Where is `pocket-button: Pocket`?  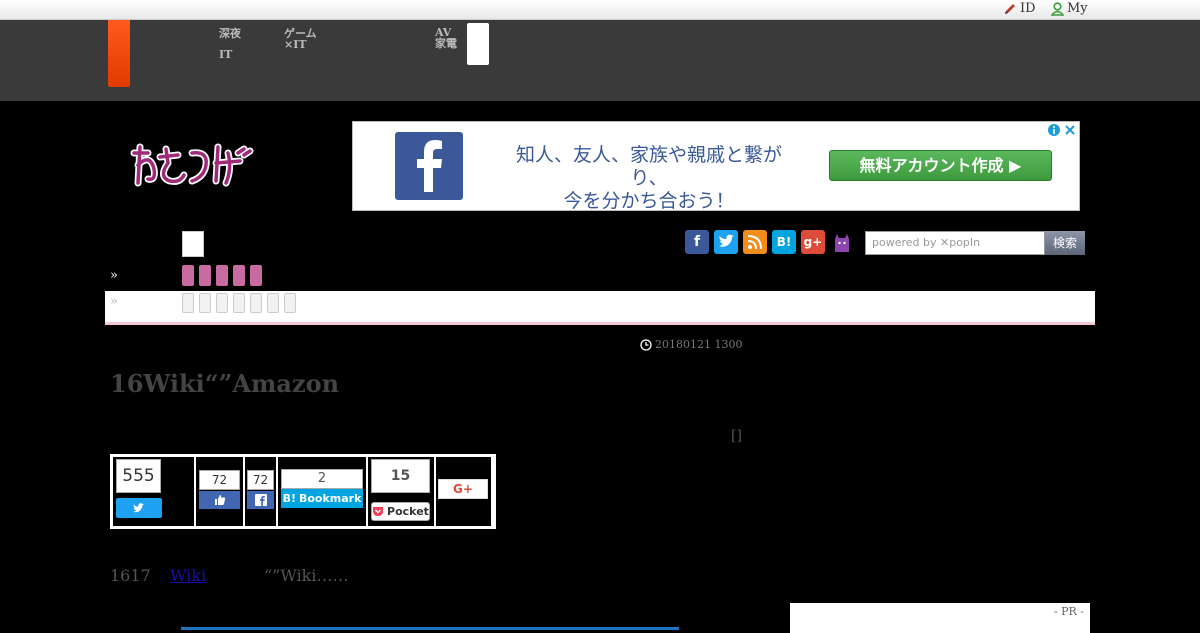
pocket-button: Pocket is located at coordinates (400, 511).